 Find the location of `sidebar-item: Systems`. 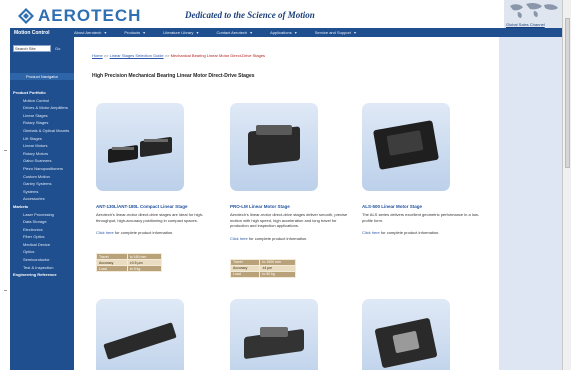

sidebar-item: Systems is located at coordinates (43, 192).